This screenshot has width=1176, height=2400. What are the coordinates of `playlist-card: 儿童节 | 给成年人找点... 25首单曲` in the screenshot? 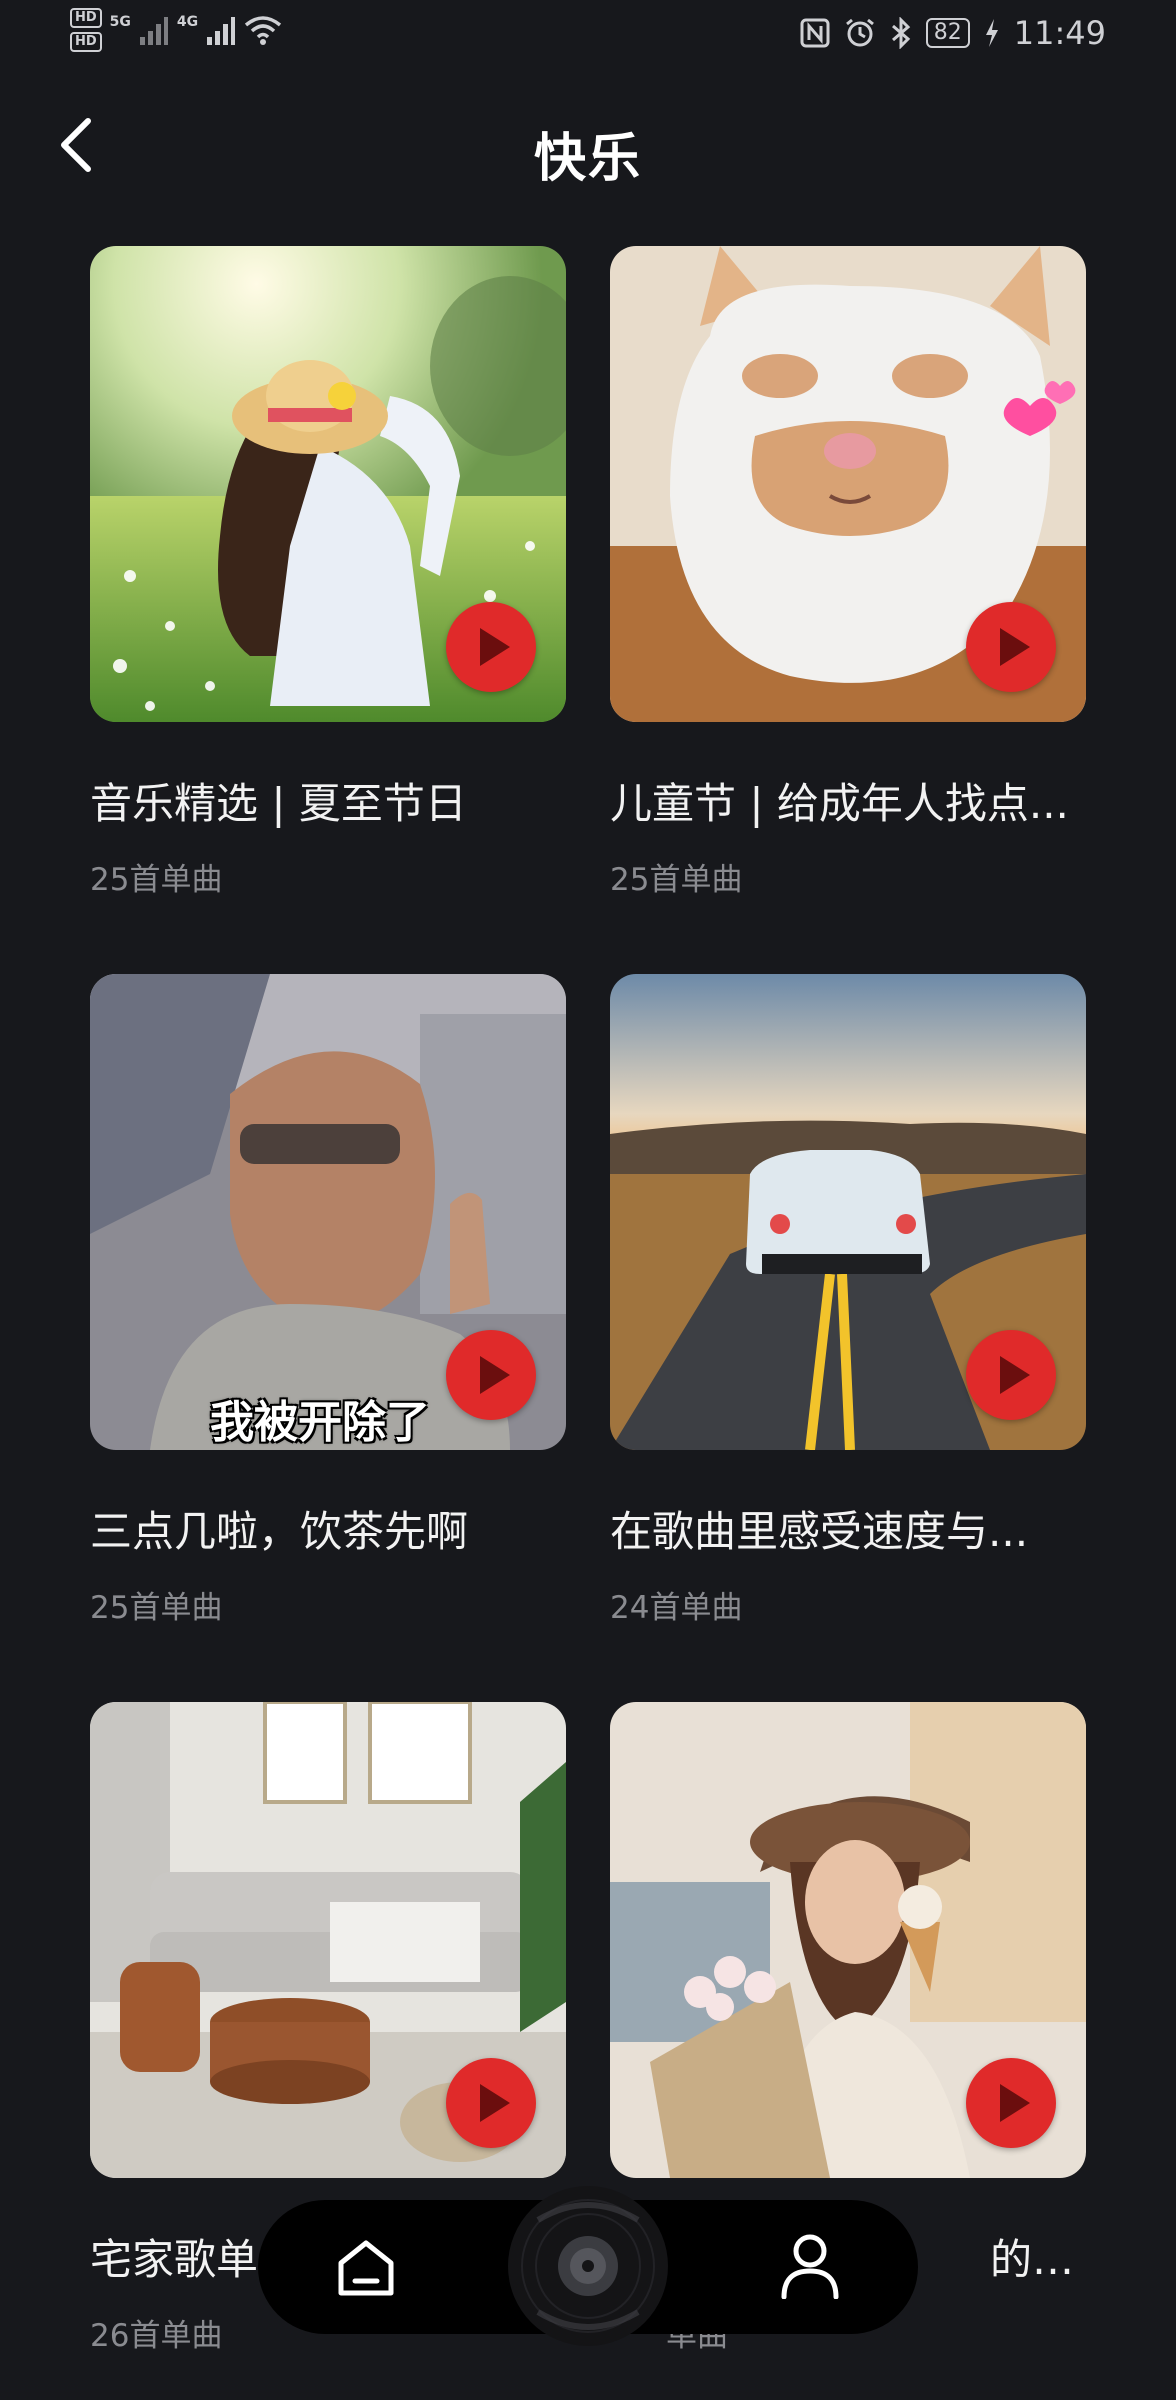 It's located at (848, 610).